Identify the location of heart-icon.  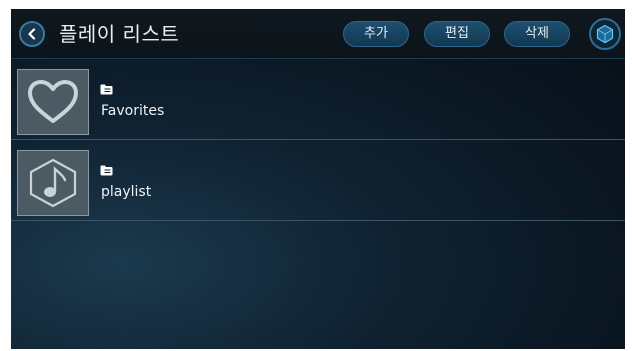
(53, 101).